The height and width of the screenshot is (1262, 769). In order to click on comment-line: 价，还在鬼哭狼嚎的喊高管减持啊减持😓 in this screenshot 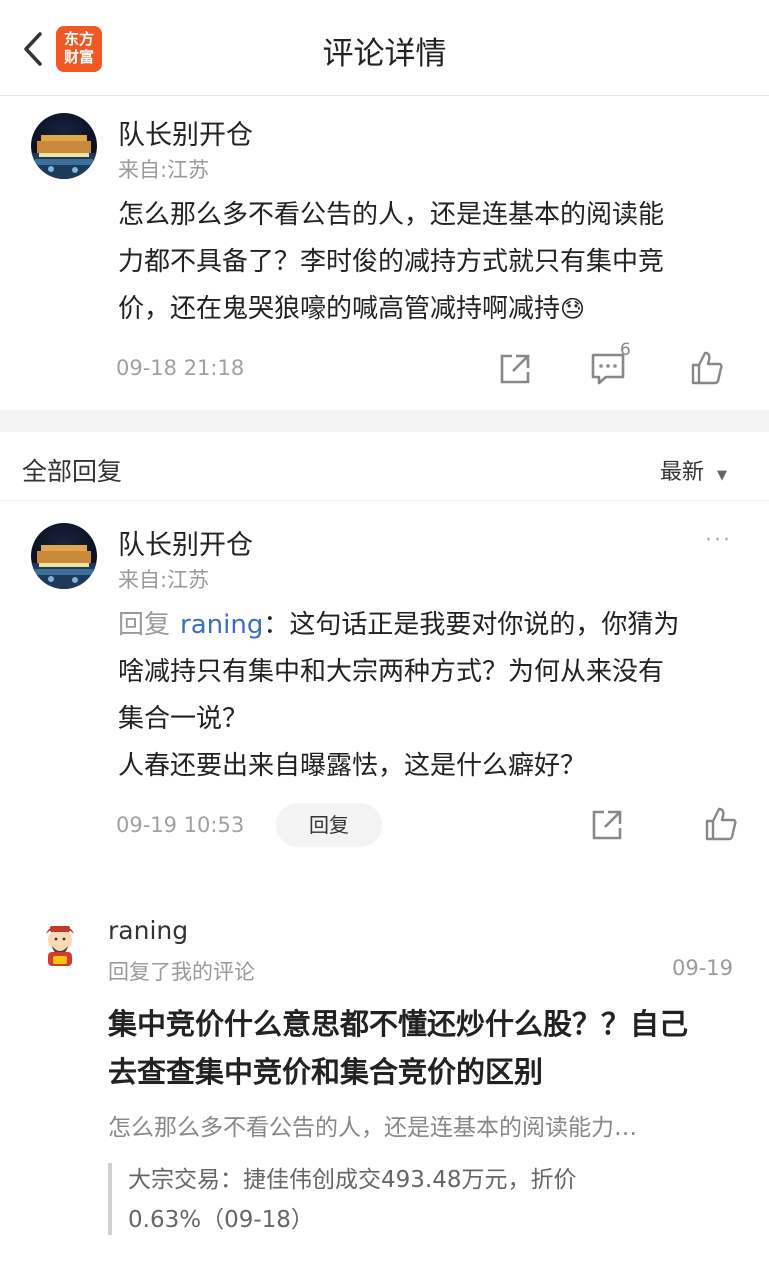, I will do `click(433, 309)`.